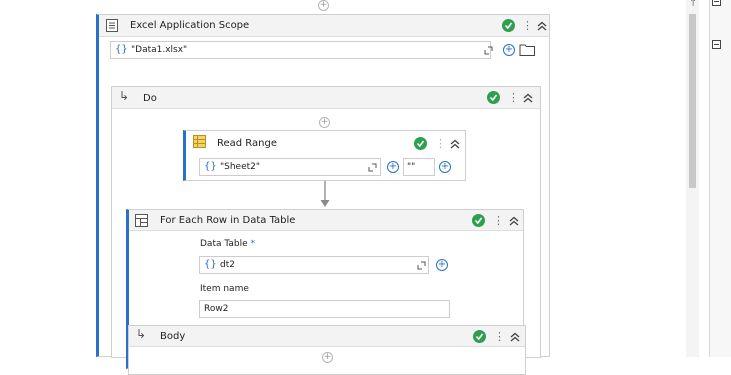 Image resolution: width=731 pixels, height=375 pixels. I want to click on data-table-label: Data Table *, so click(227, 244).